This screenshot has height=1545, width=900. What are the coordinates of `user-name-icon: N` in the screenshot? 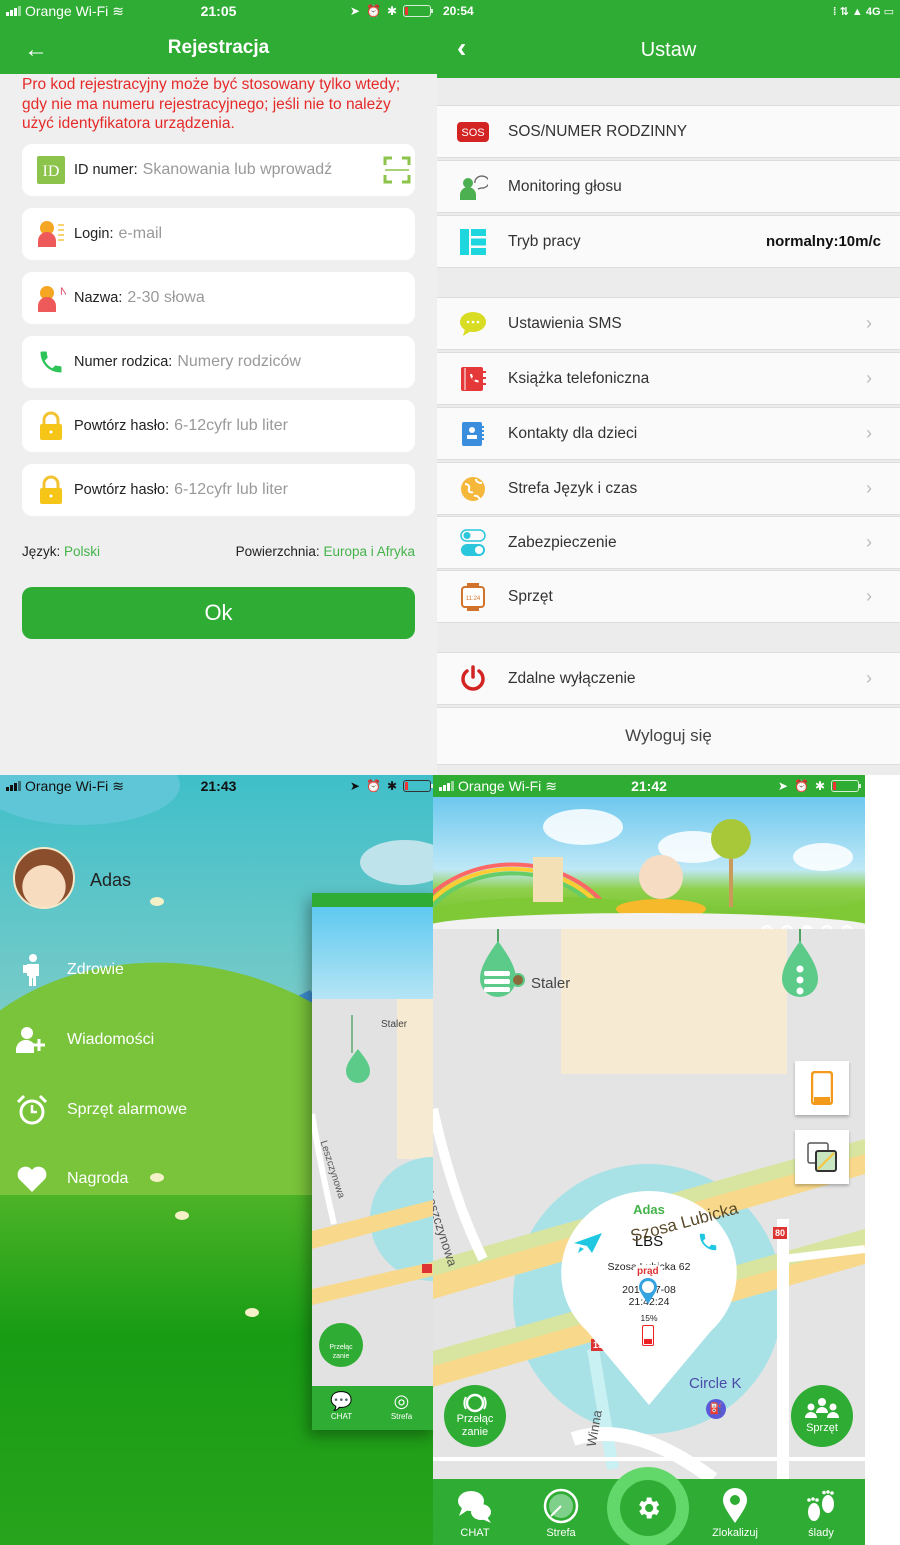 It's located at (51, 298).